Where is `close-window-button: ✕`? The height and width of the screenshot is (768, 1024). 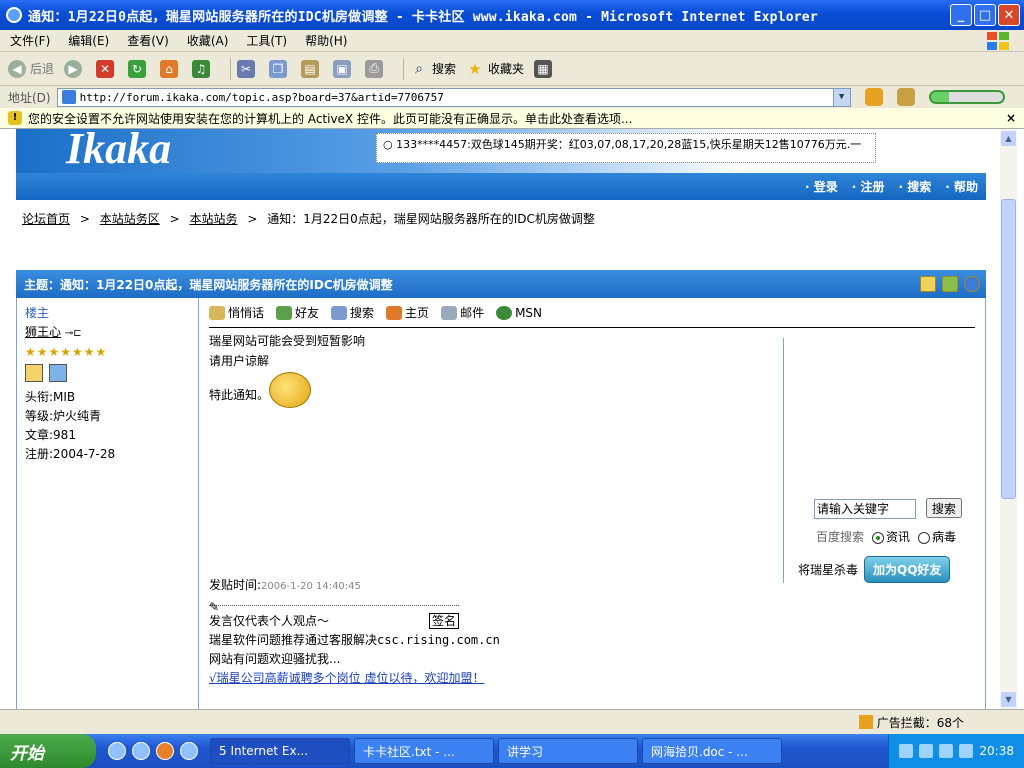 close-window-button: ✕ is located at coordinates (1009, 15).